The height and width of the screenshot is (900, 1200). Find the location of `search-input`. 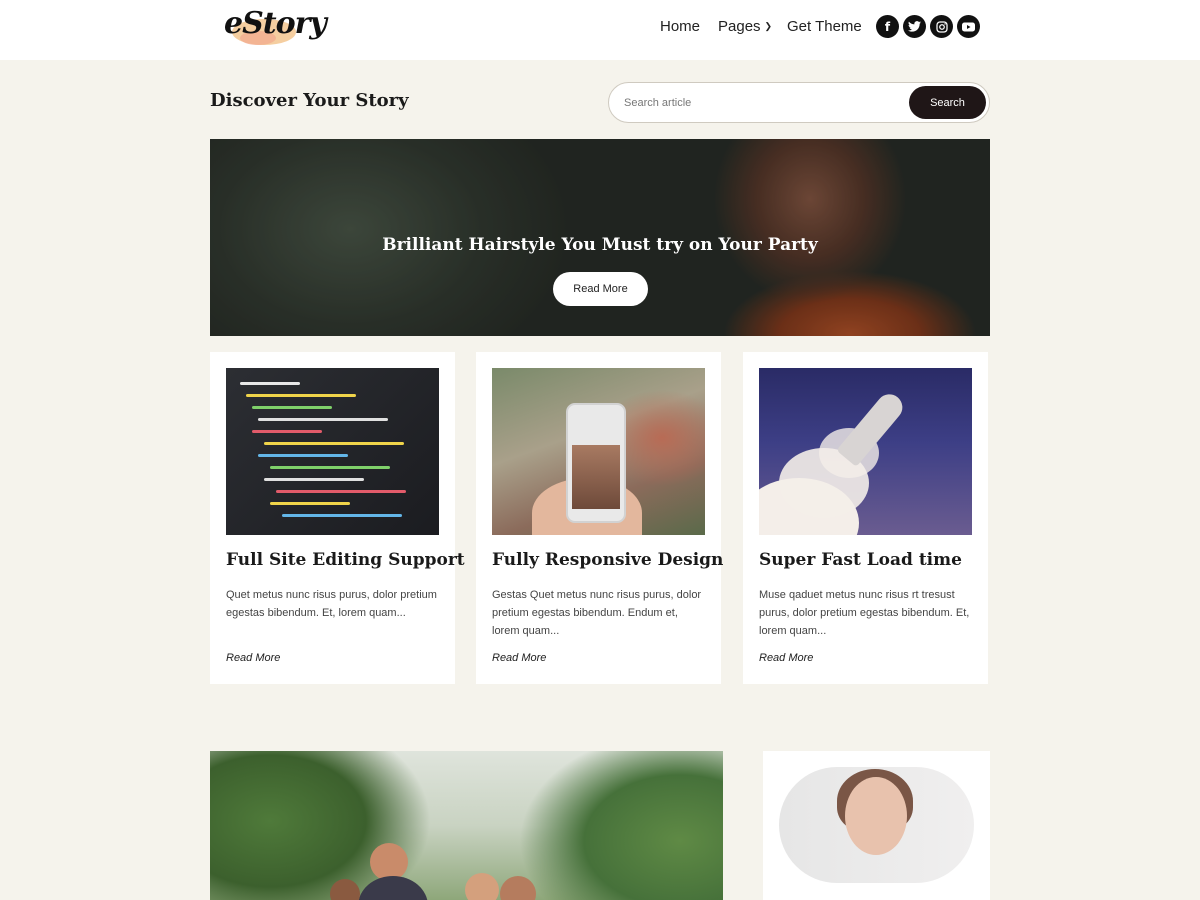

search-input is located at coordinates (759, 103).